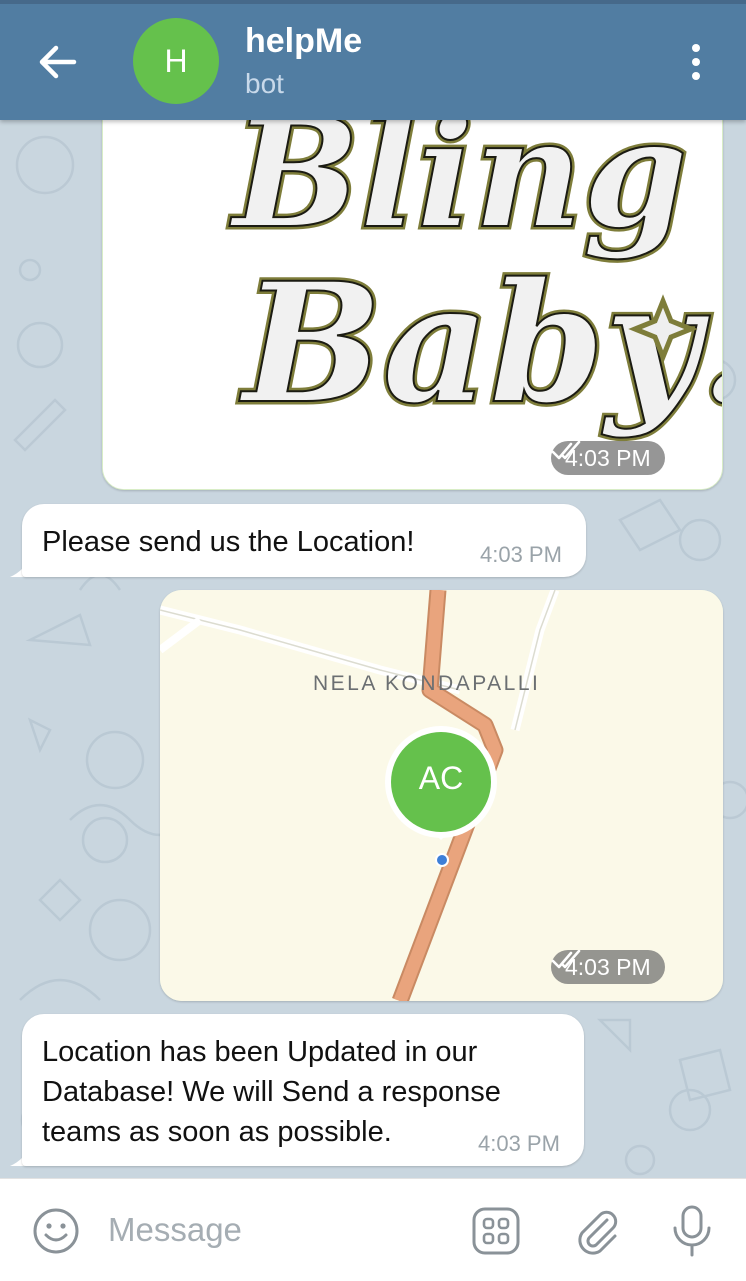 This screenshot has height=1281, width=746. I want to click on bot-commands-icon, so click(496, 1231).